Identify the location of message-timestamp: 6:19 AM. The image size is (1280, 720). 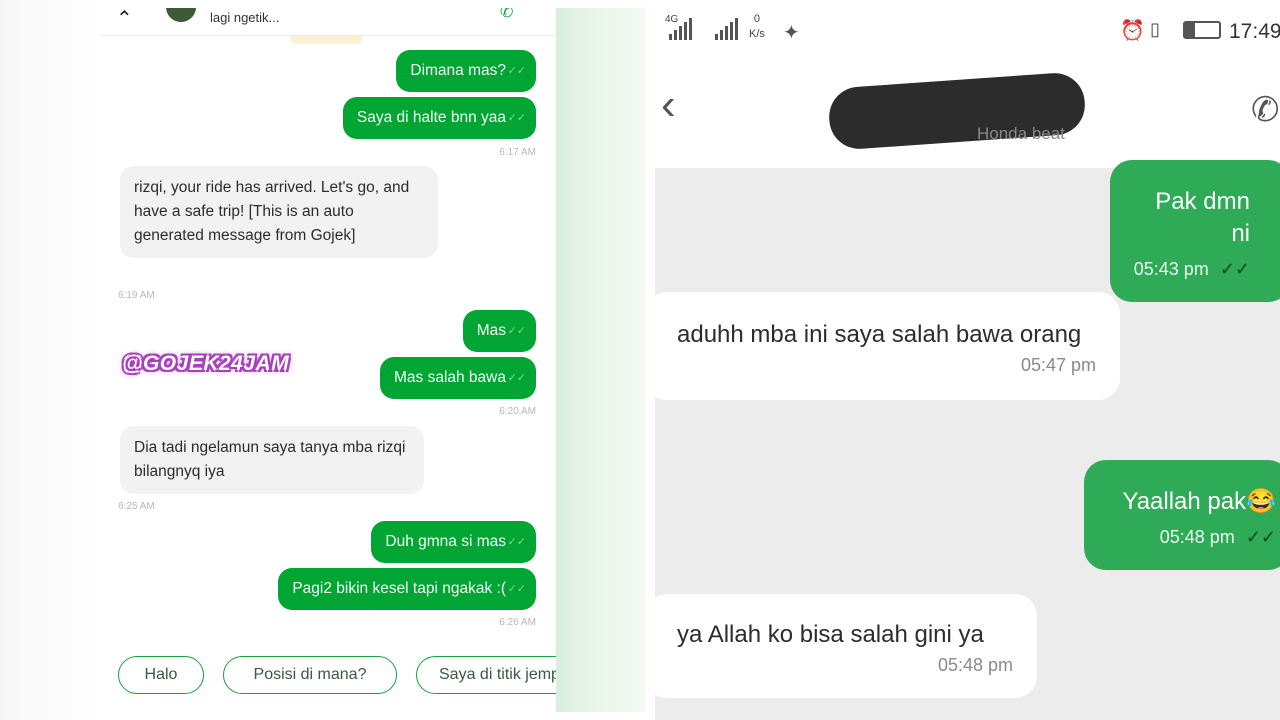
(136, 295).